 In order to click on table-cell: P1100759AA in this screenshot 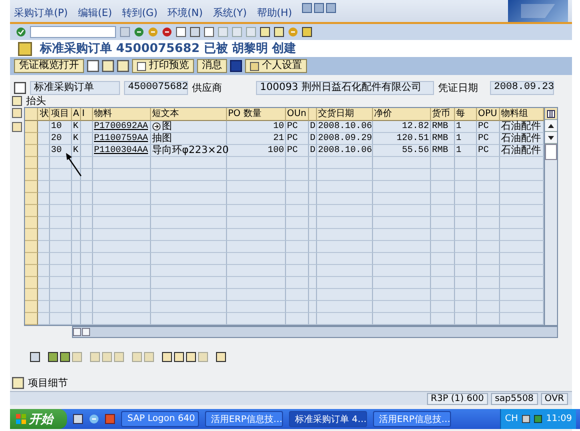, I will do `click(122, 139)`.